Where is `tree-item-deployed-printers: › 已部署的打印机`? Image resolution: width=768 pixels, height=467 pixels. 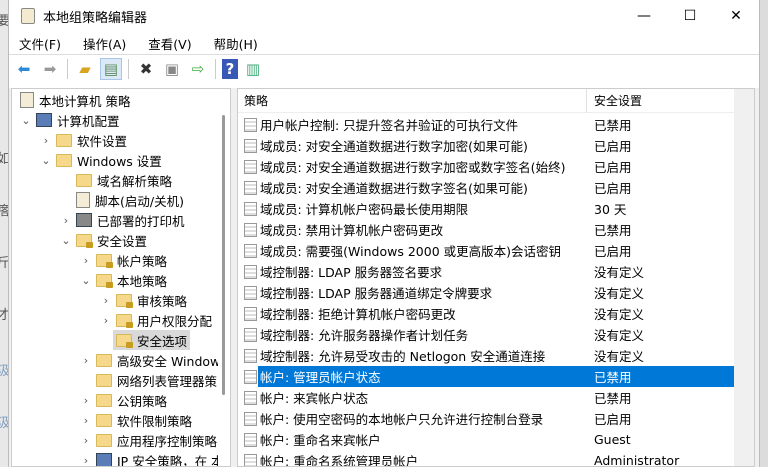 tree-item-deployed-printers: › 已部署的打印机 is located at coordinates (124, 220).